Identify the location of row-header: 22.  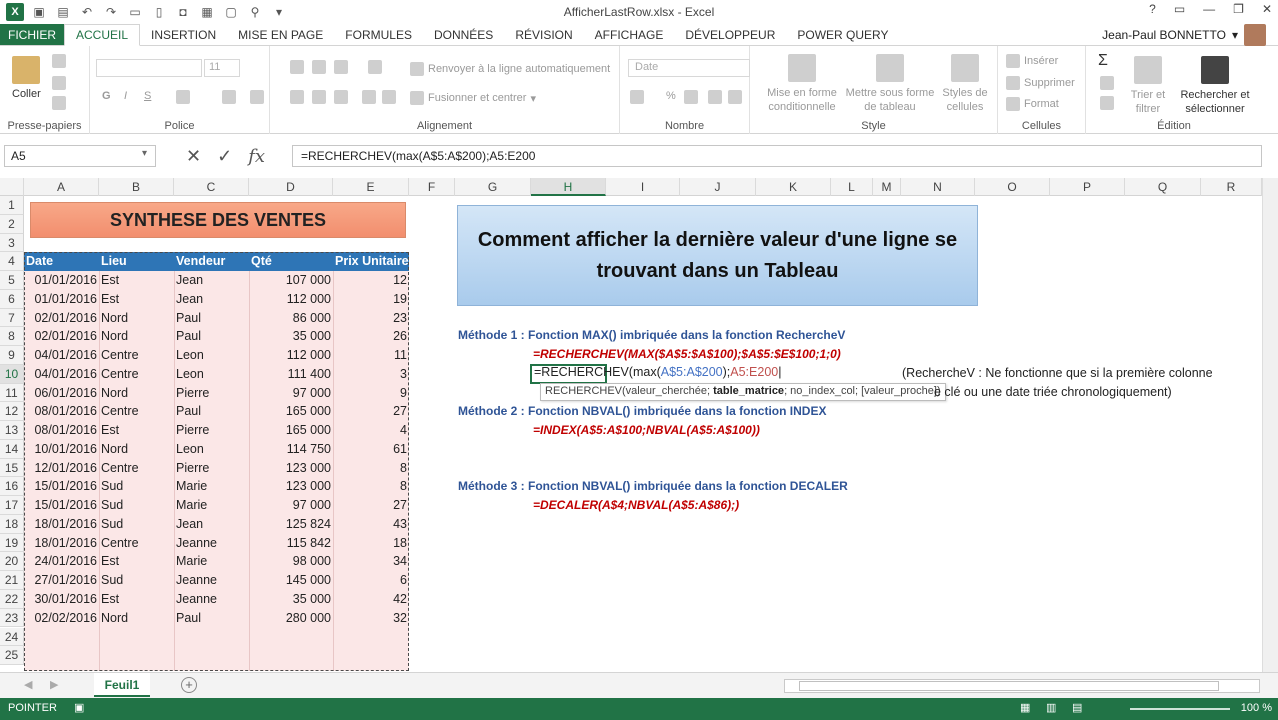
(12, 599).